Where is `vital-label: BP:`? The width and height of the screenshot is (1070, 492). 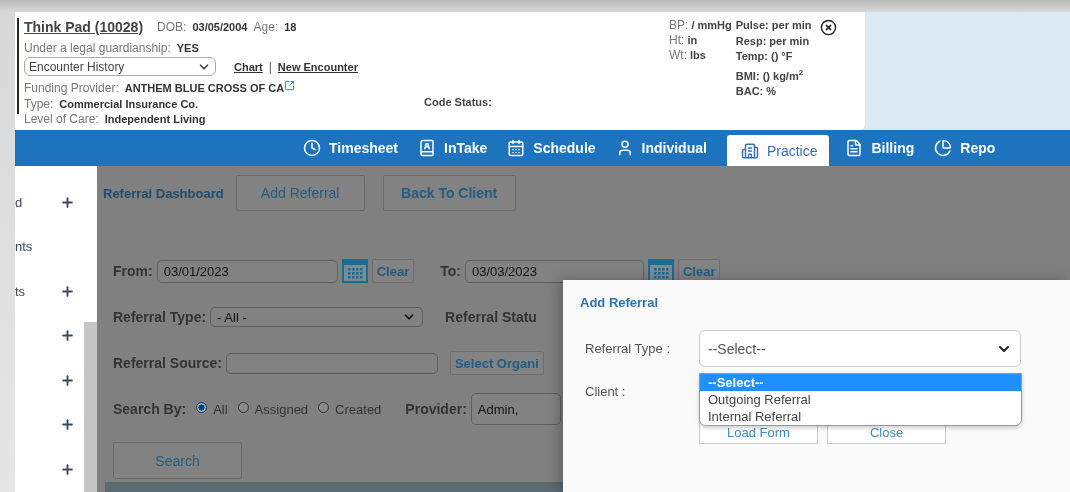
vital-label: BP: is located at coordinates (679, 25).